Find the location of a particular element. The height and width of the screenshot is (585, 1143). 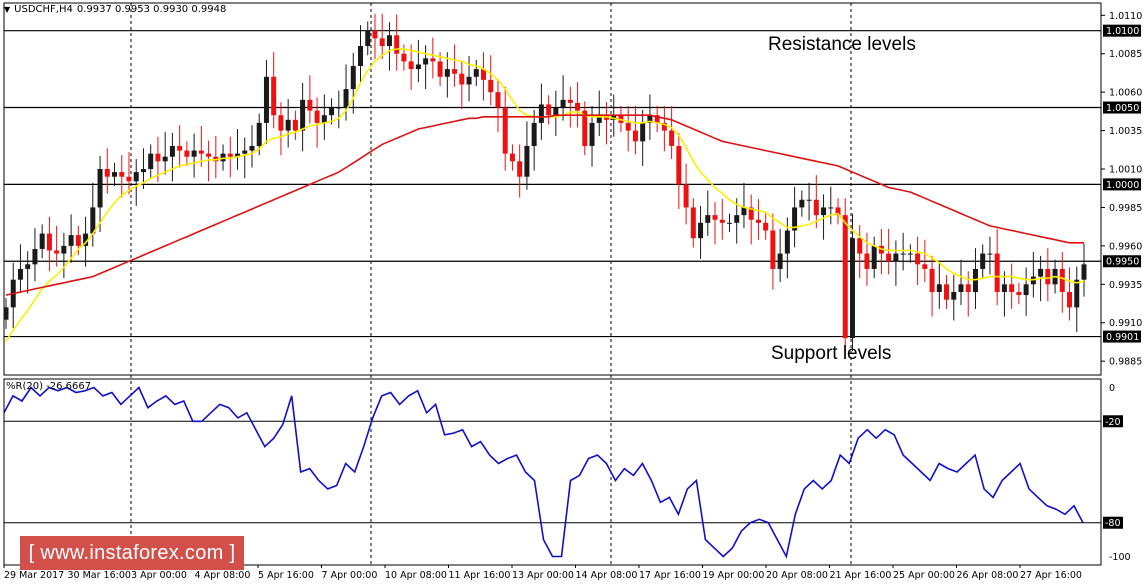

y-tick-label: 0.9910 is located at coordinates (1125, 323).